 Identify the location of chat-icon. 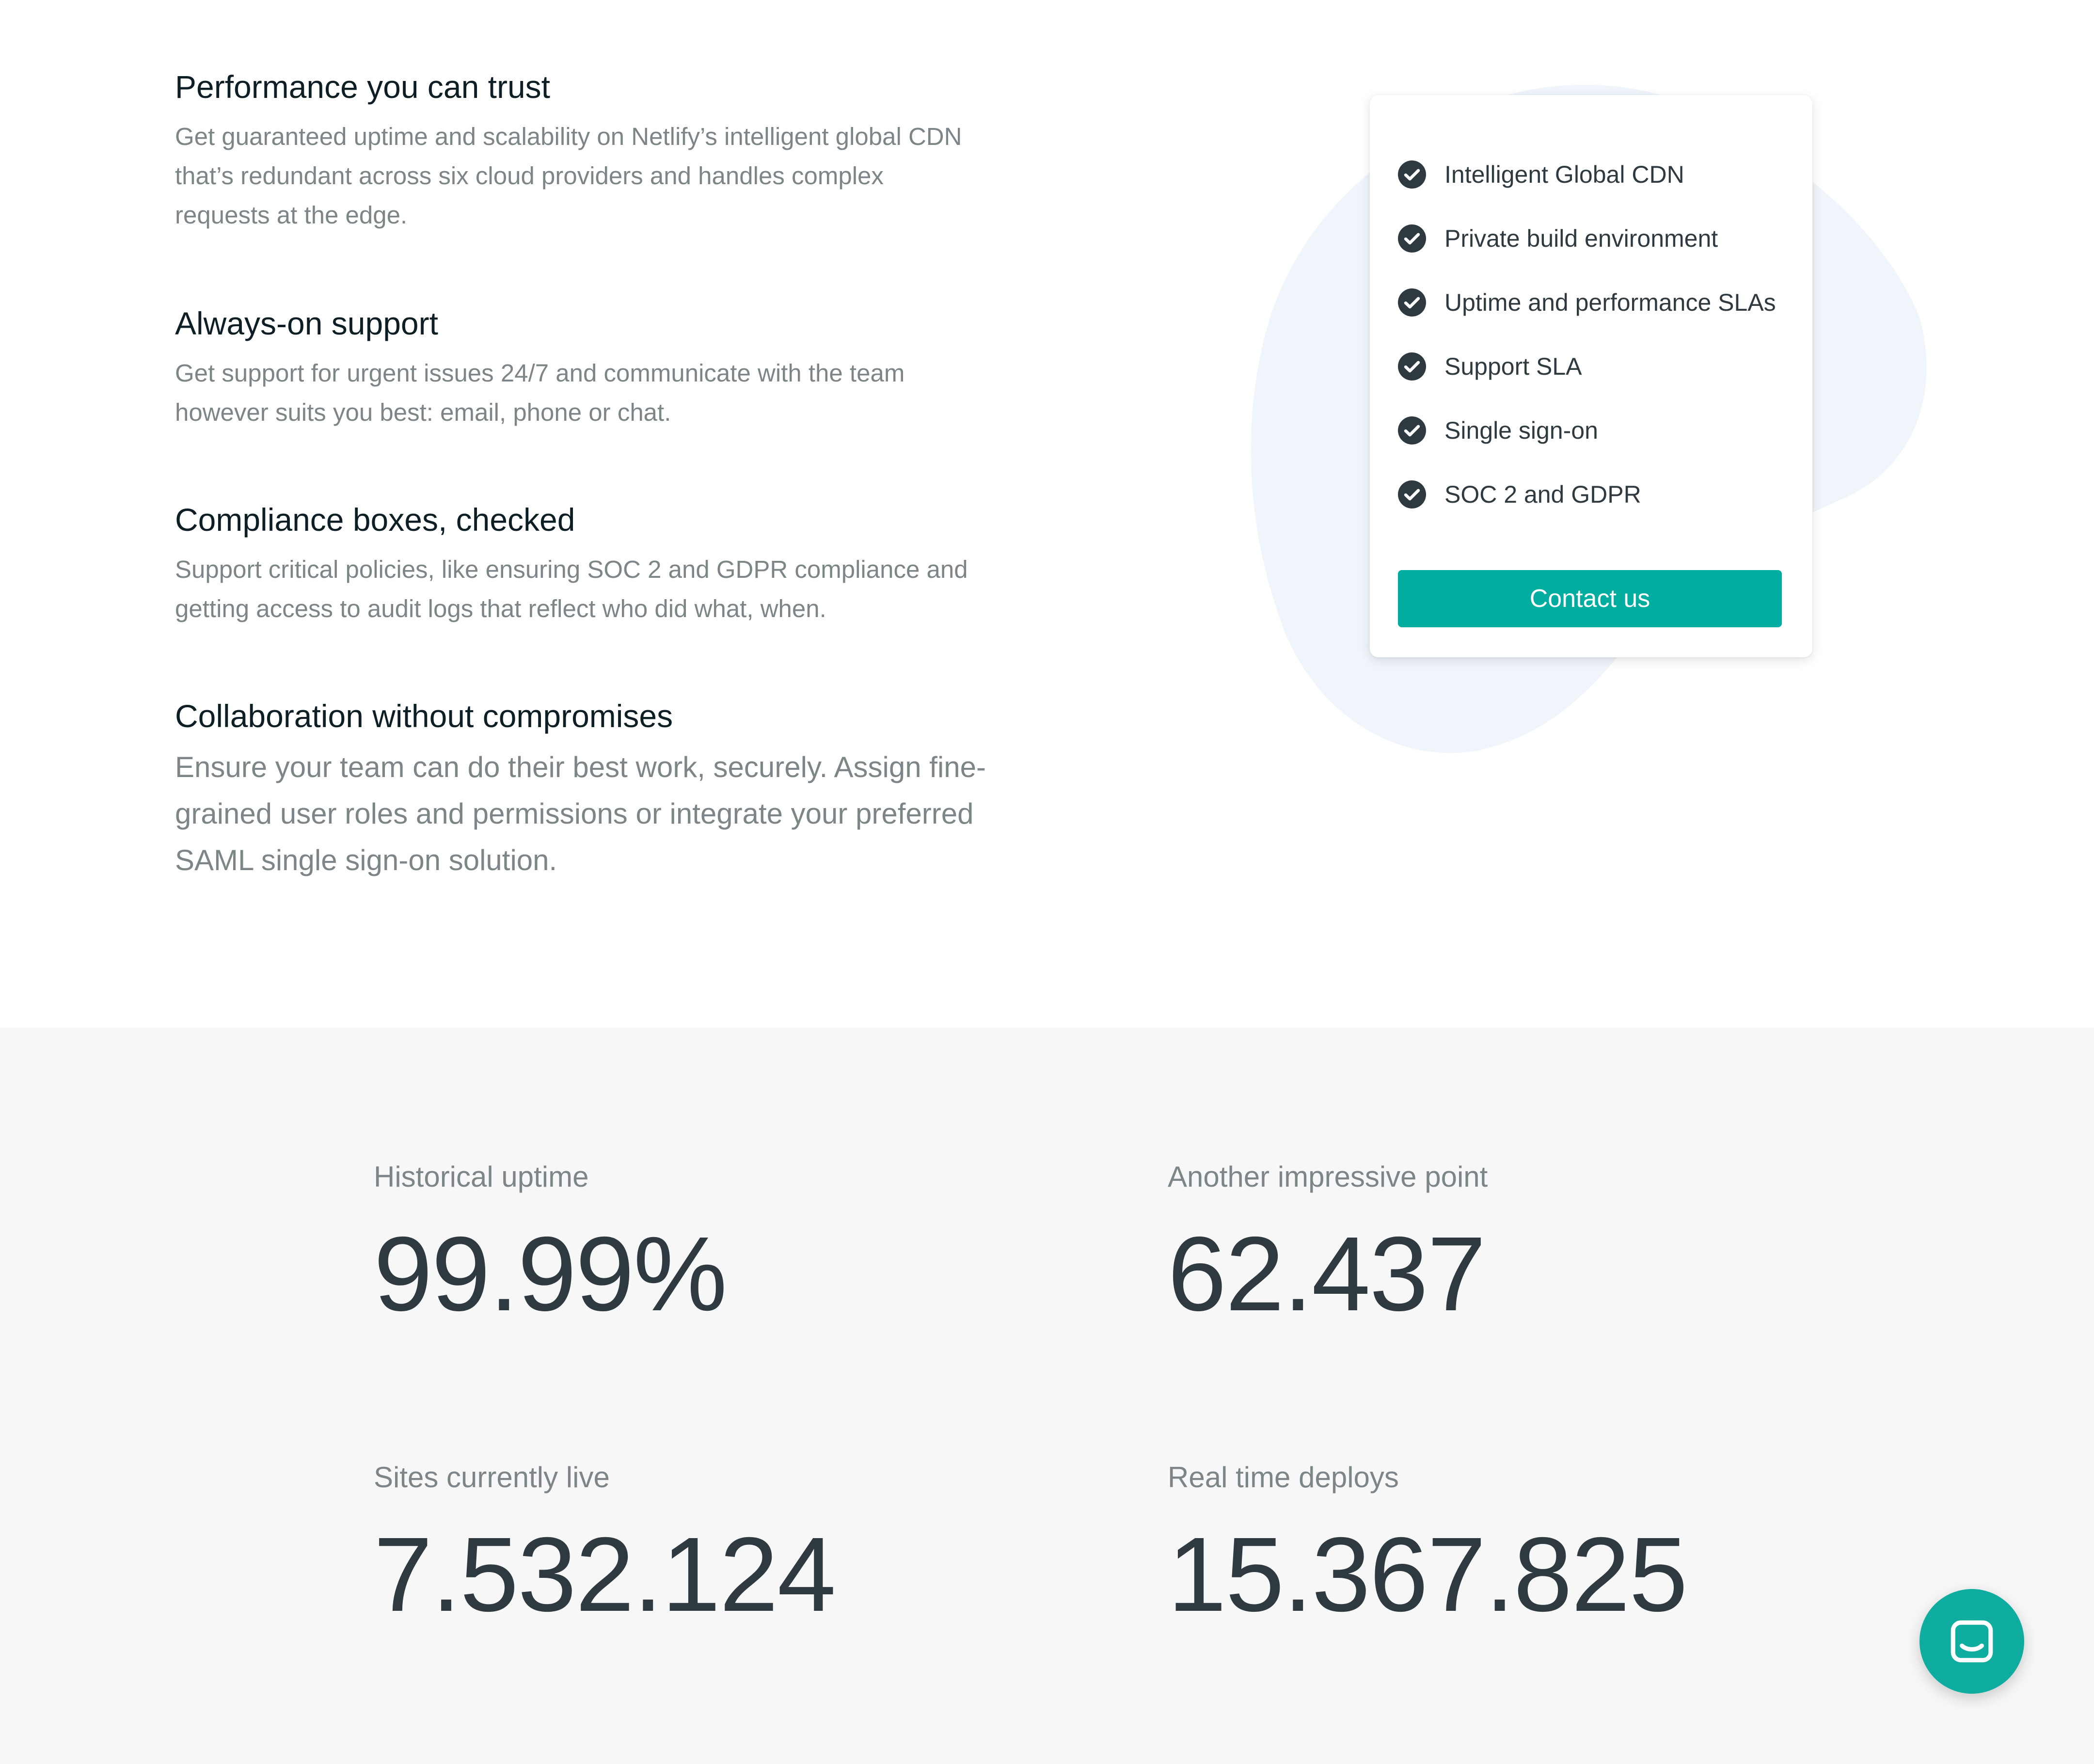
(1972, 1641).